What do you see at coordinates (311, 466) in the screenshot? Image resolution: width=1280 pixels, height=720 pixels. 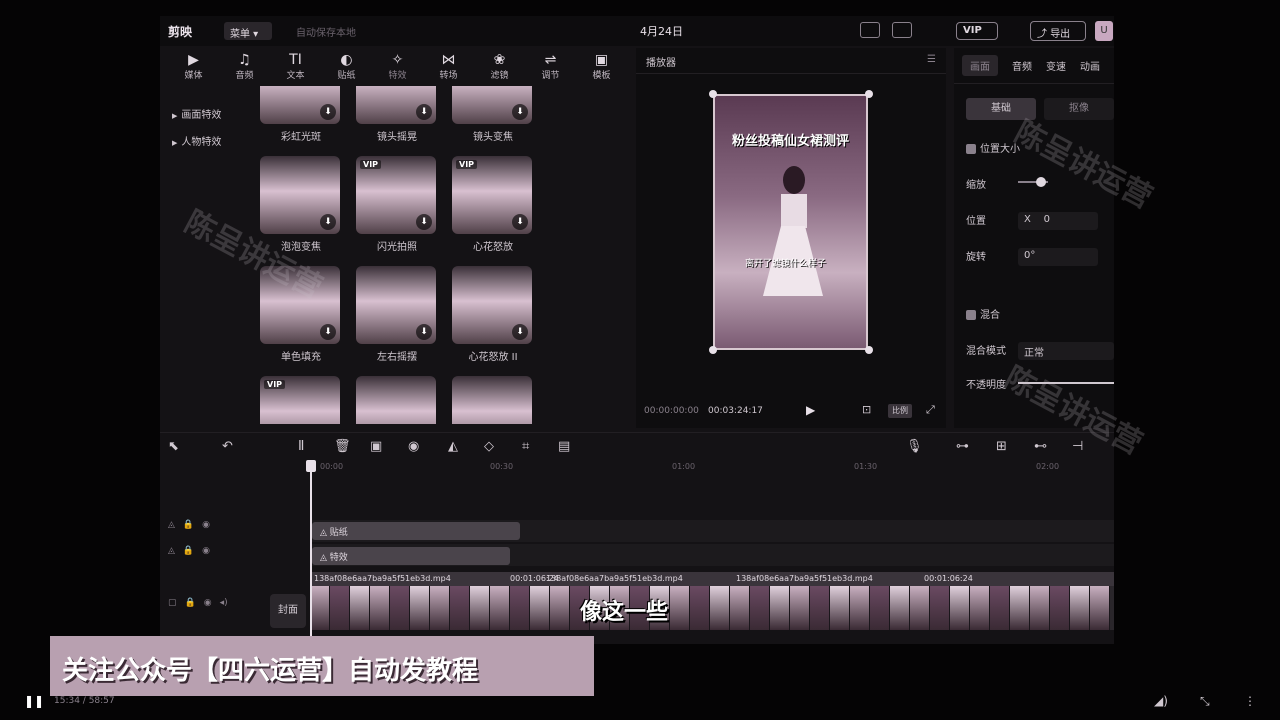 I see `playhead-handle` at bounding box center [311, 466].